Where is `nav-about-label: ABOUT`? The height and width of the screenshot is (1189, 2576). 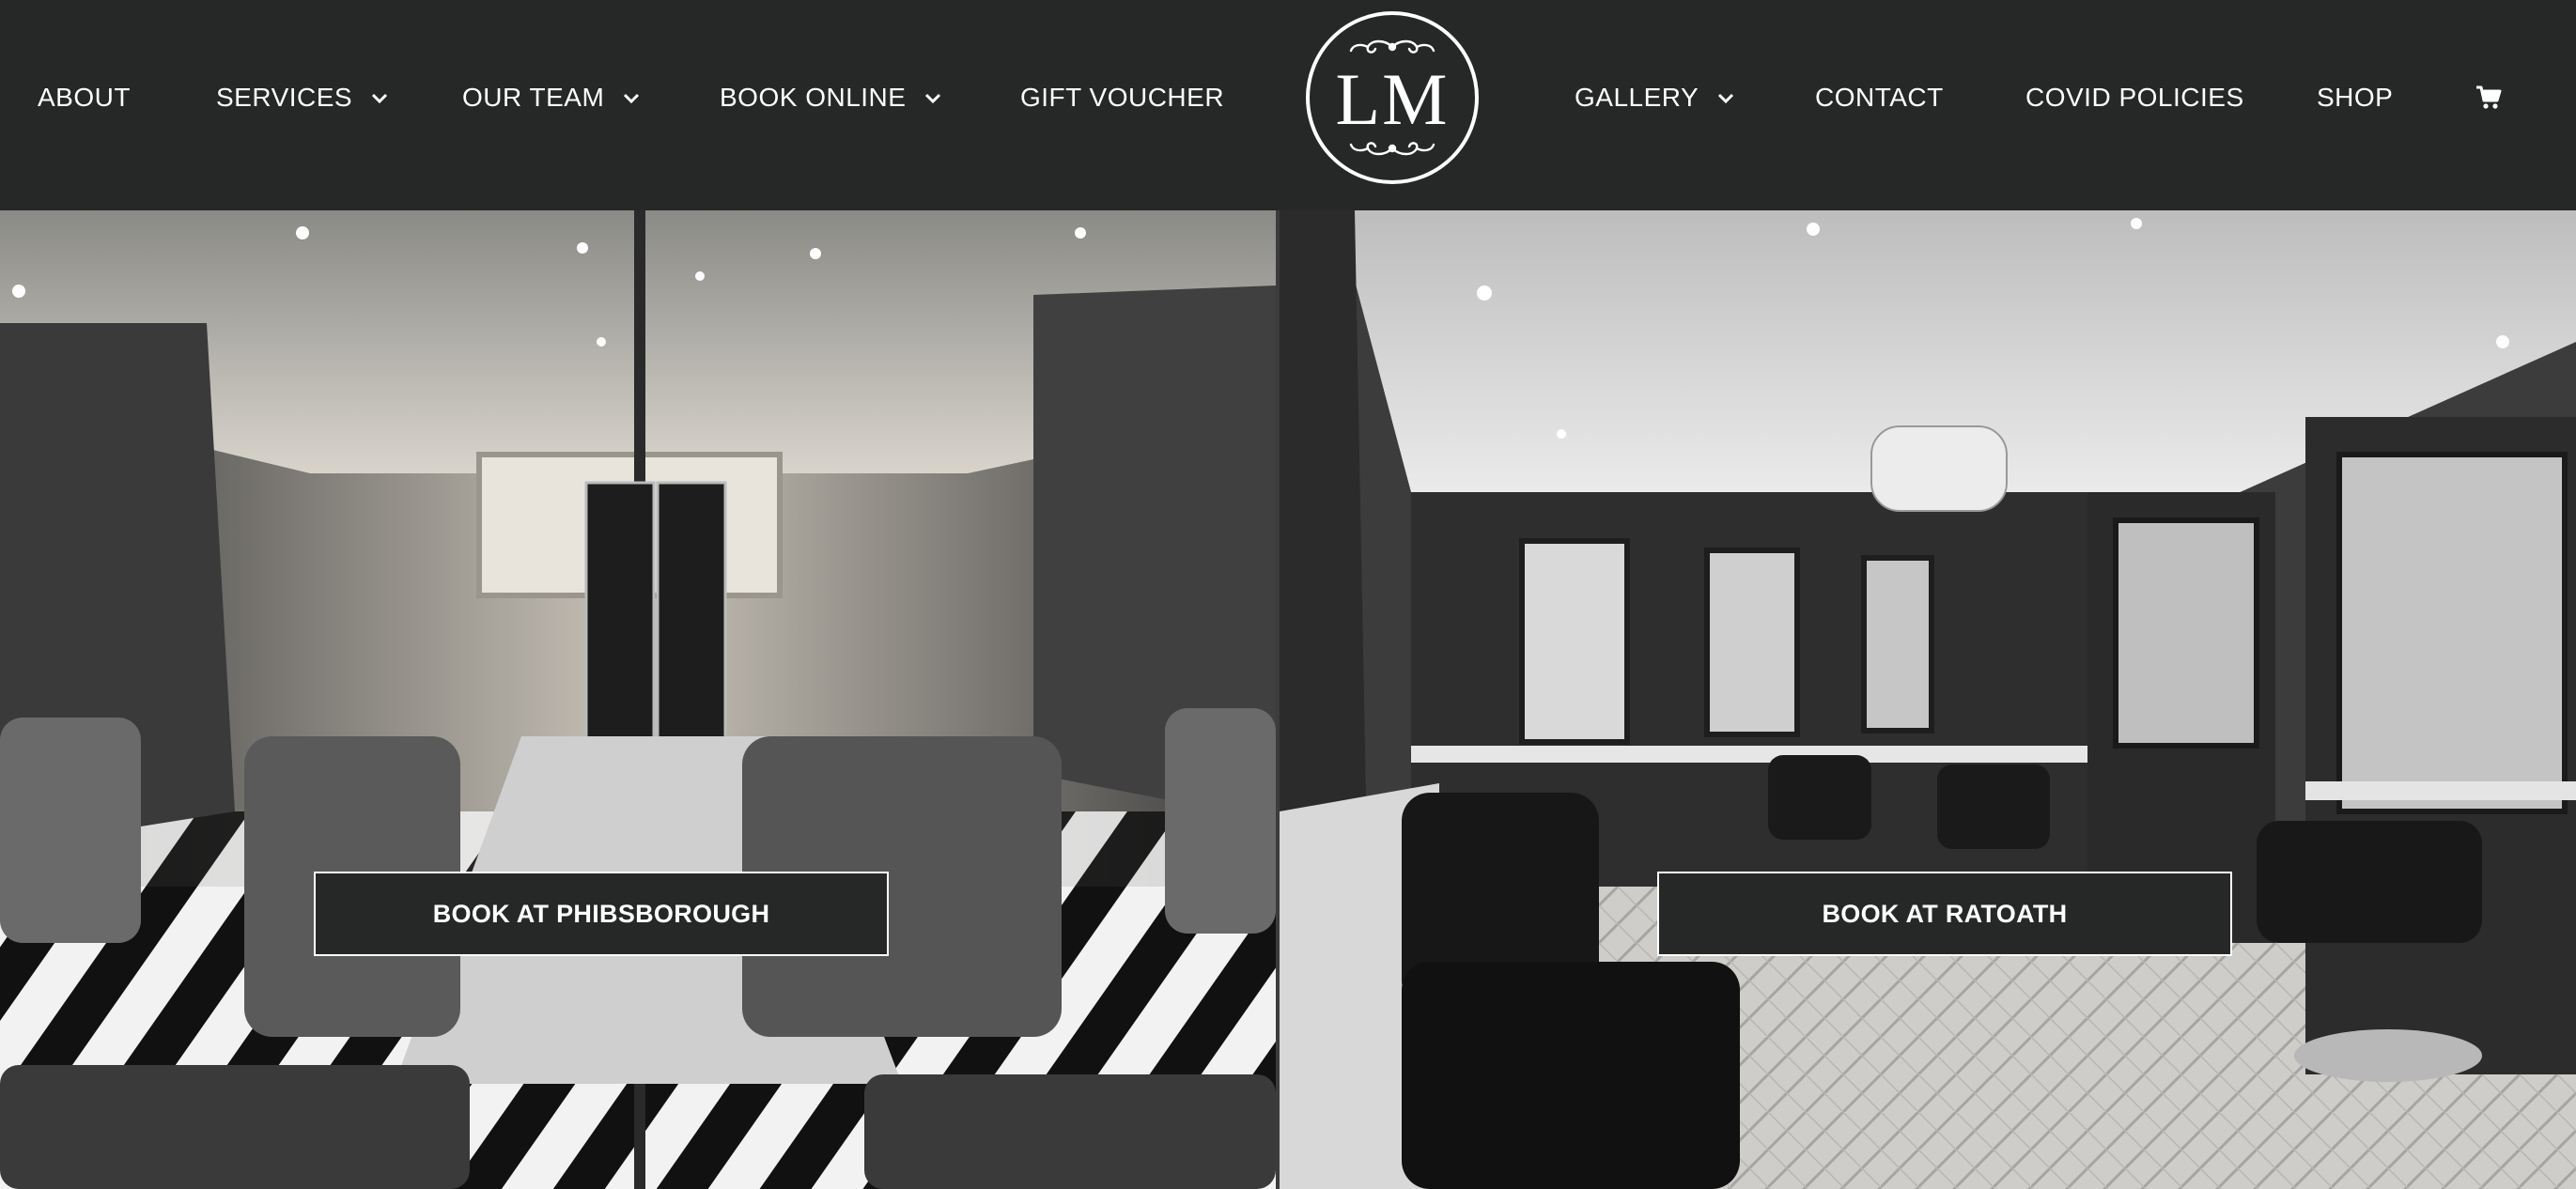 nav-about-label: ABOUT is located at coordinates (84, 97).